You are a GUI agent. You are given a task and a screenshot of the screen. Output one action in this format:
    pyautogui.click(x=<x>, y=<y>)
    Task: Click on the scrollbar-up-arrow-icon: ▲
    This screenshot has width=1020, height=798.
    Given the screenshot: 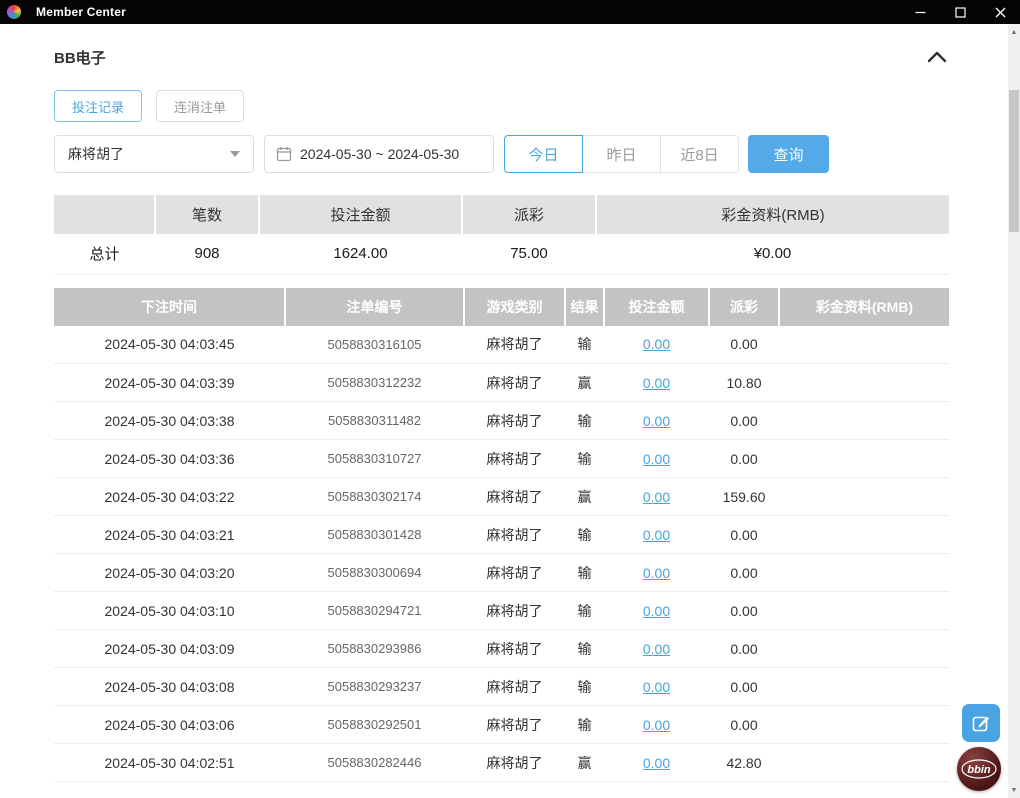 What is the action you would take?
    pyautogui.click(x=1014, y=32)
    